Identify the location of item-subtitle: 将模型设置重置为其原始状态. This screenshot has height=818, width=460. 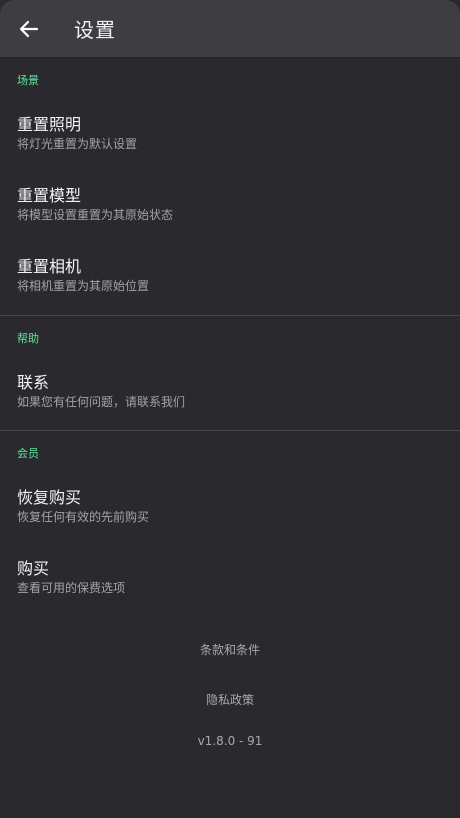
(95, 214).